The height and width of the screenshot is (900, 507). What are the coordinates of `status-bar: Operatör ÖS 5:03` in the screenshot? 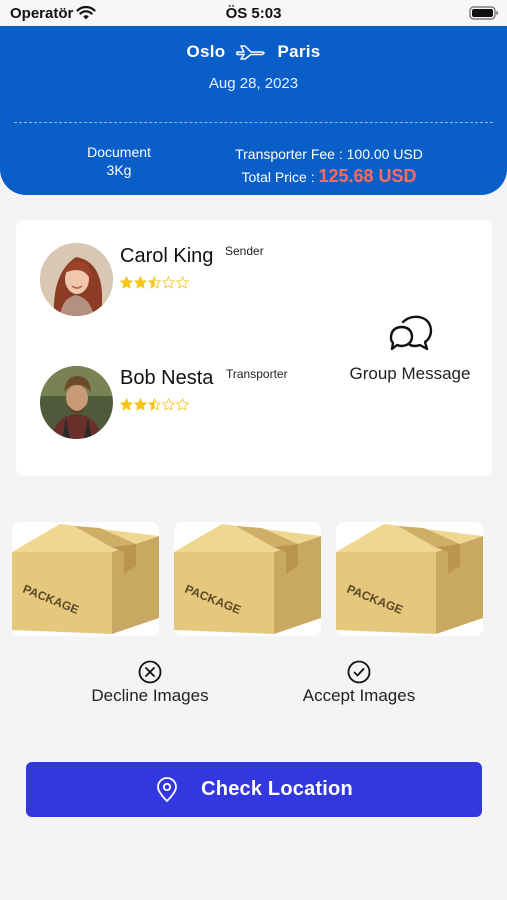 It's located at (253, 13).